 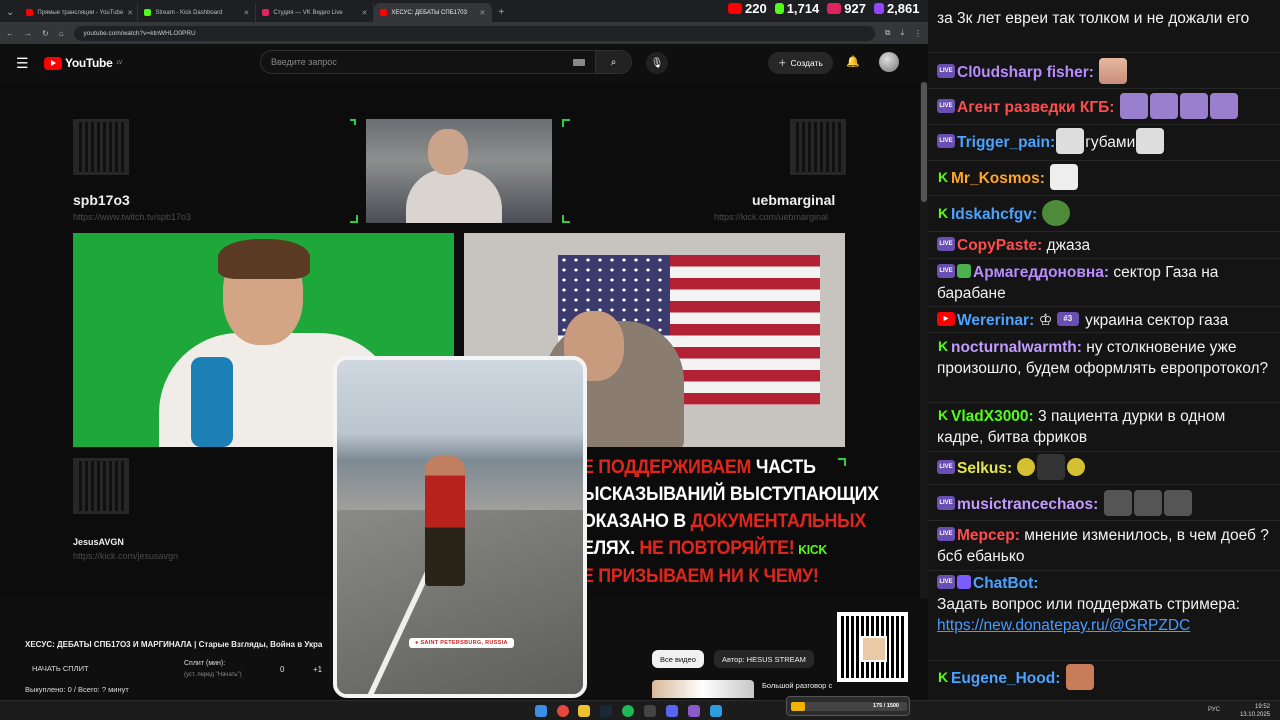 What do you see at coordinates (1105, 214) in the screenshot?
I see `chat-message: K Idskahcfgv:` at bounding box center [1105, 214].